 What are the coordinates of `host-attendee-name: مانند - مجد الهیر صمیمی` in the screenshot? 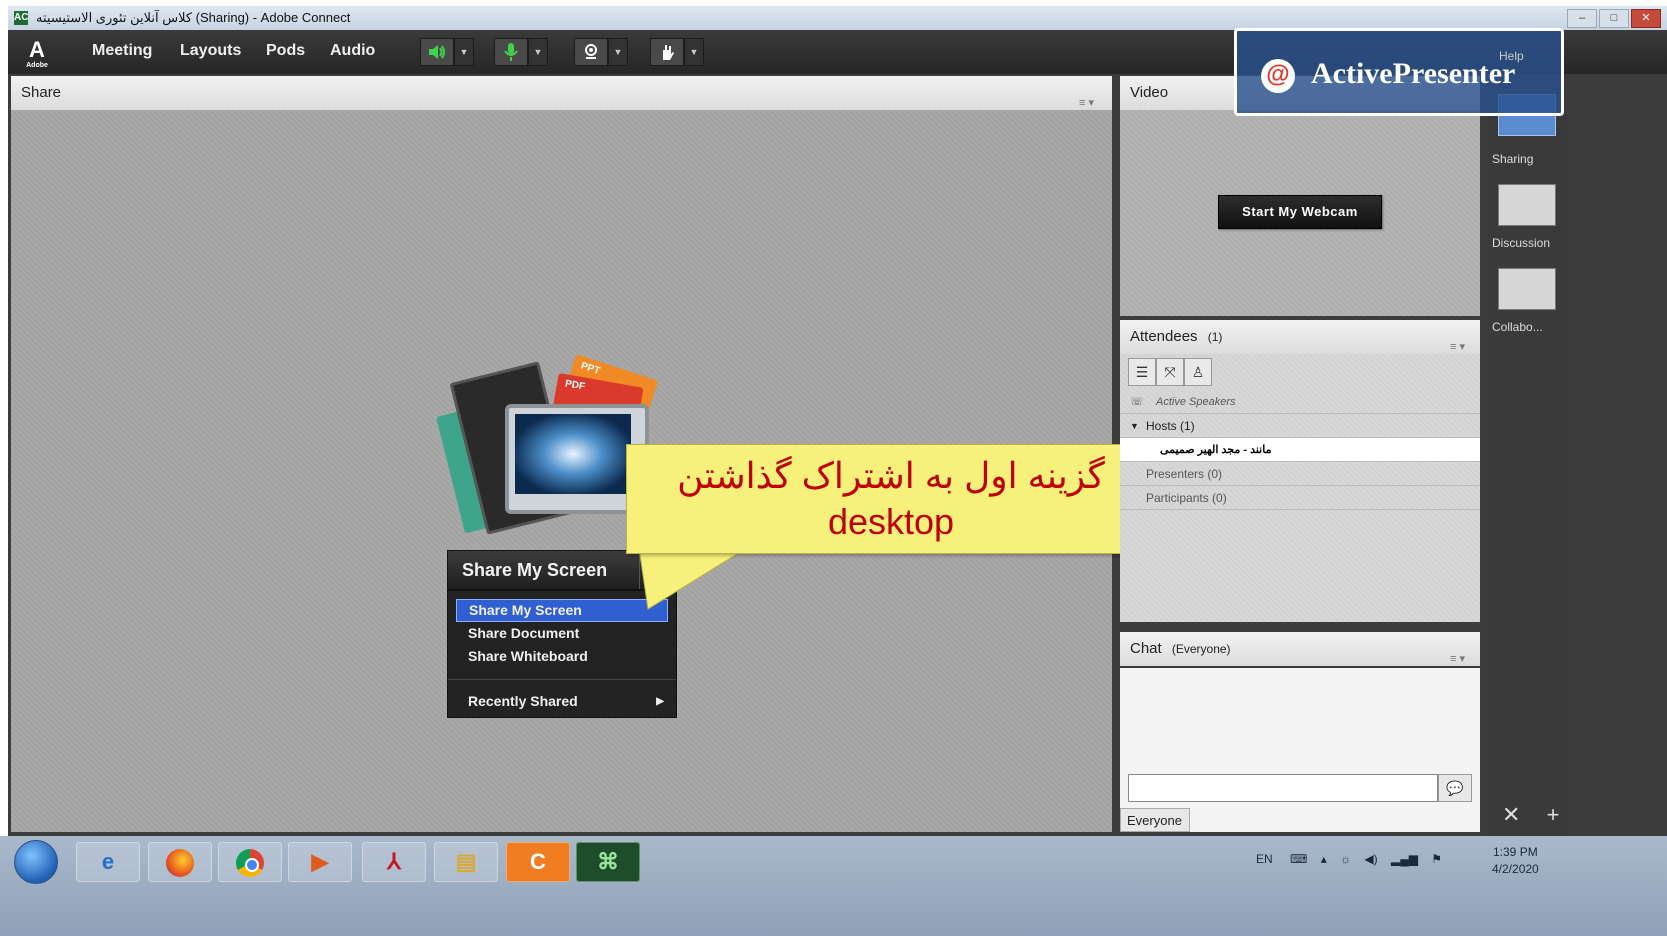 It's located at (1216, 450).